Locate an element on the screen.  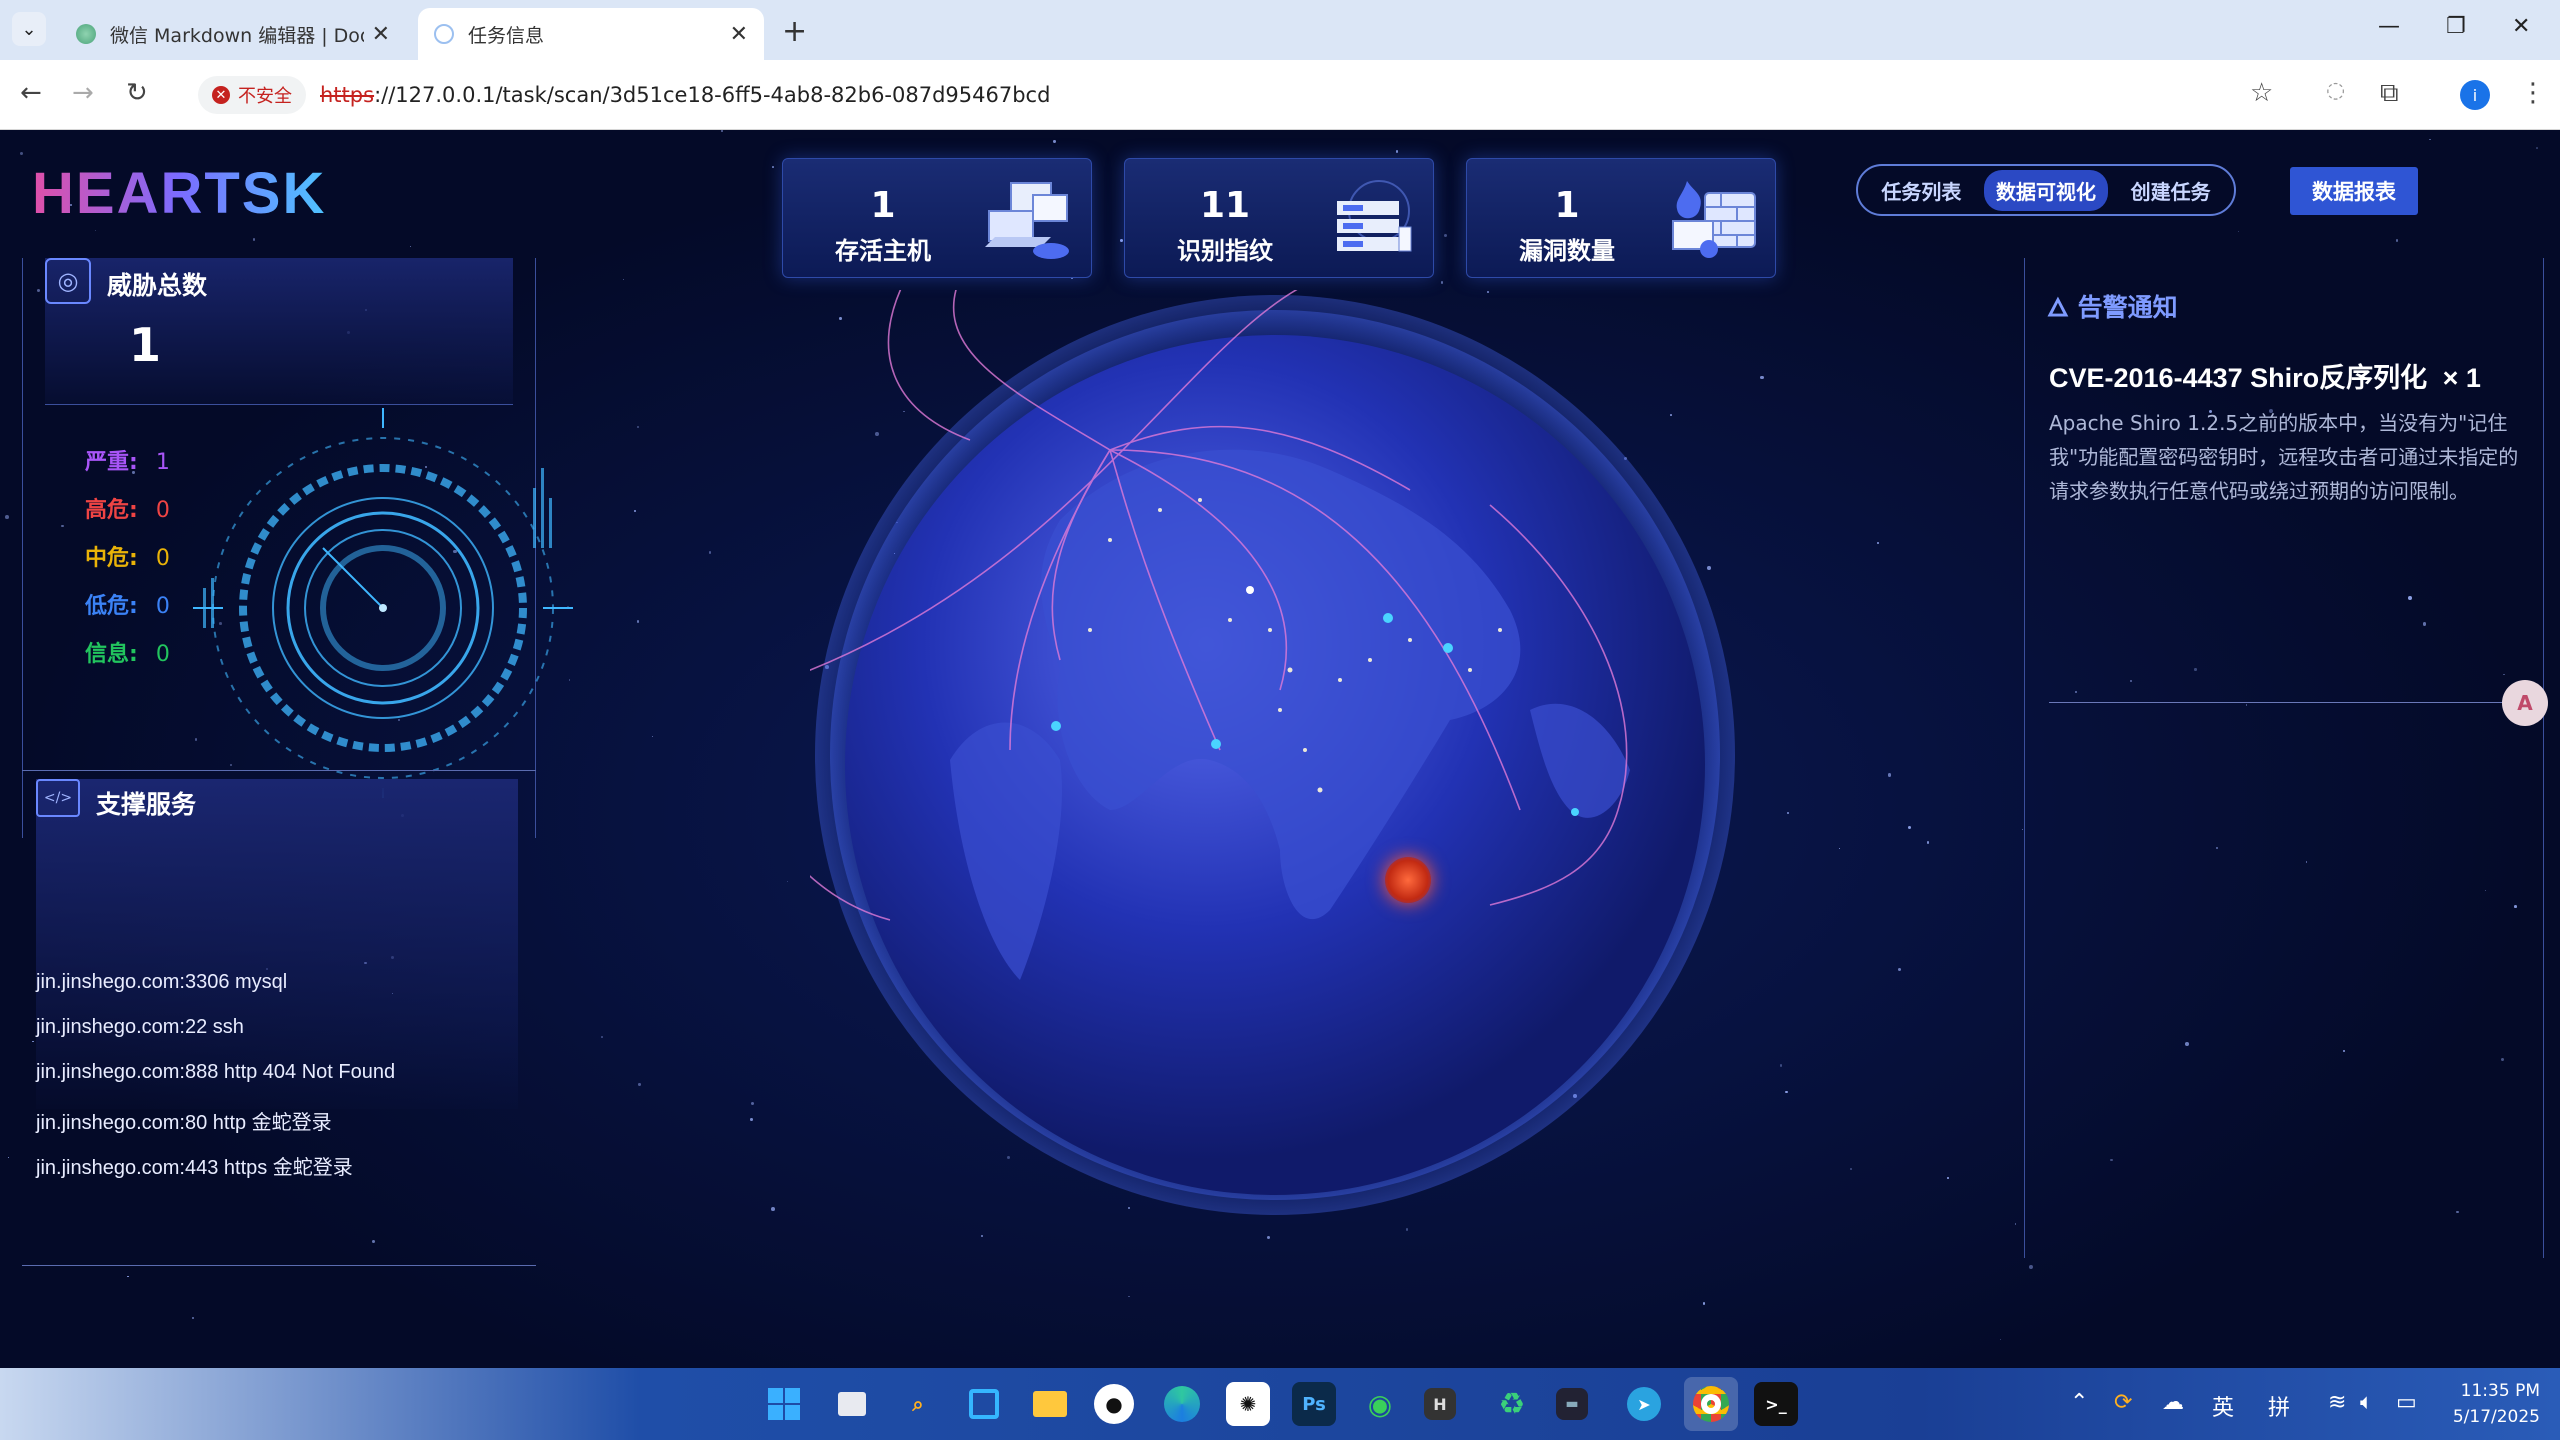
github-icon: ● is located at coordinates (1114, 1404).